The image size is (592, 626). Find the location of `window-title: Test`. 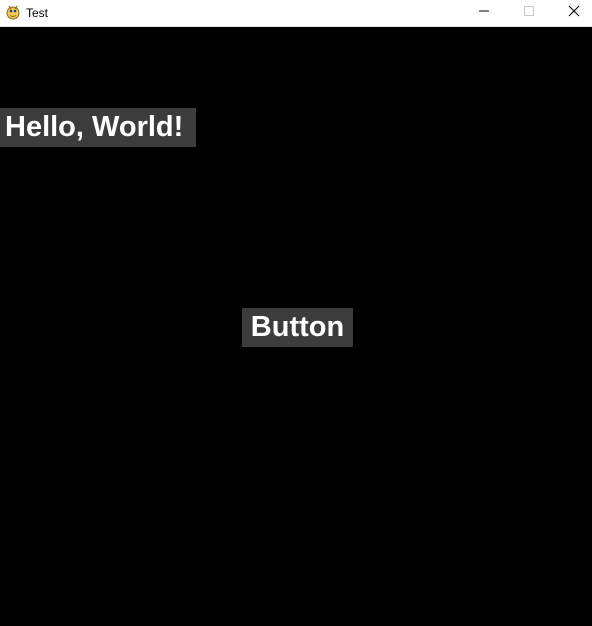

window-title: Test is located at coordinates (37, 13).